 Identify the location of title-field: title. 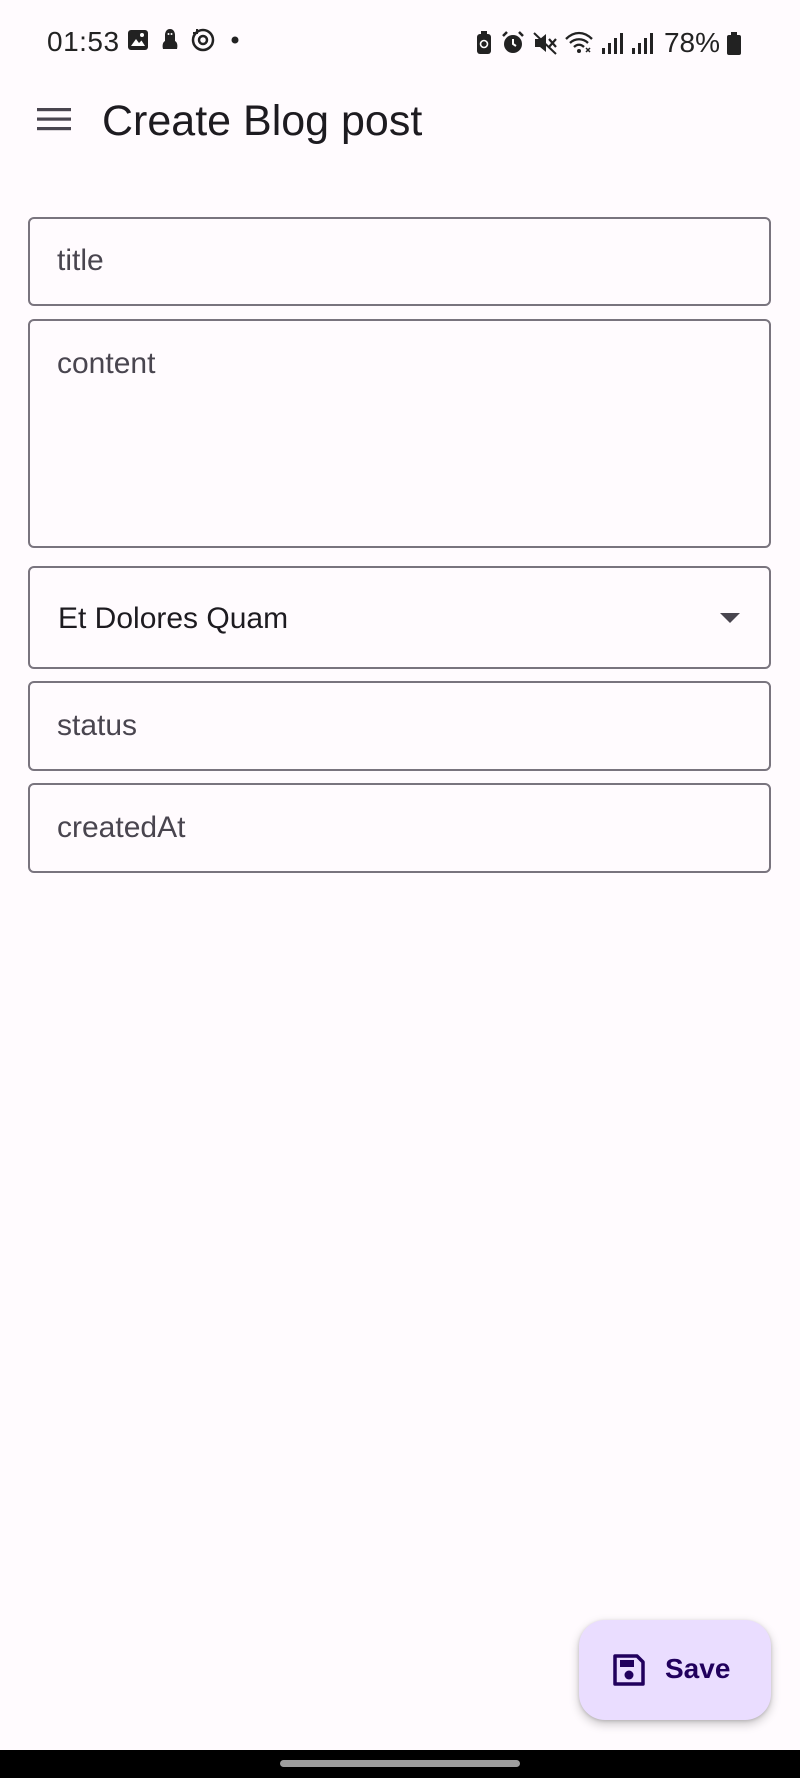
(399, 261).